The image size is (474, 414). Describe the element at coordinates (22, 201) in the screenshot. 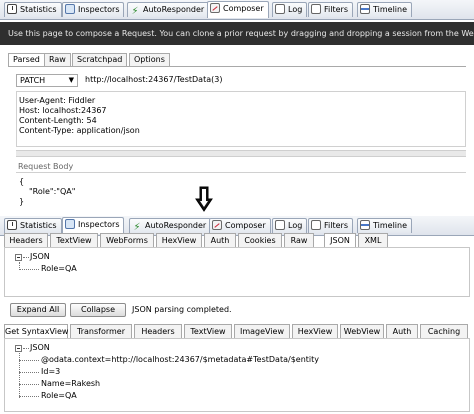

I see `body-line: }` at that location.